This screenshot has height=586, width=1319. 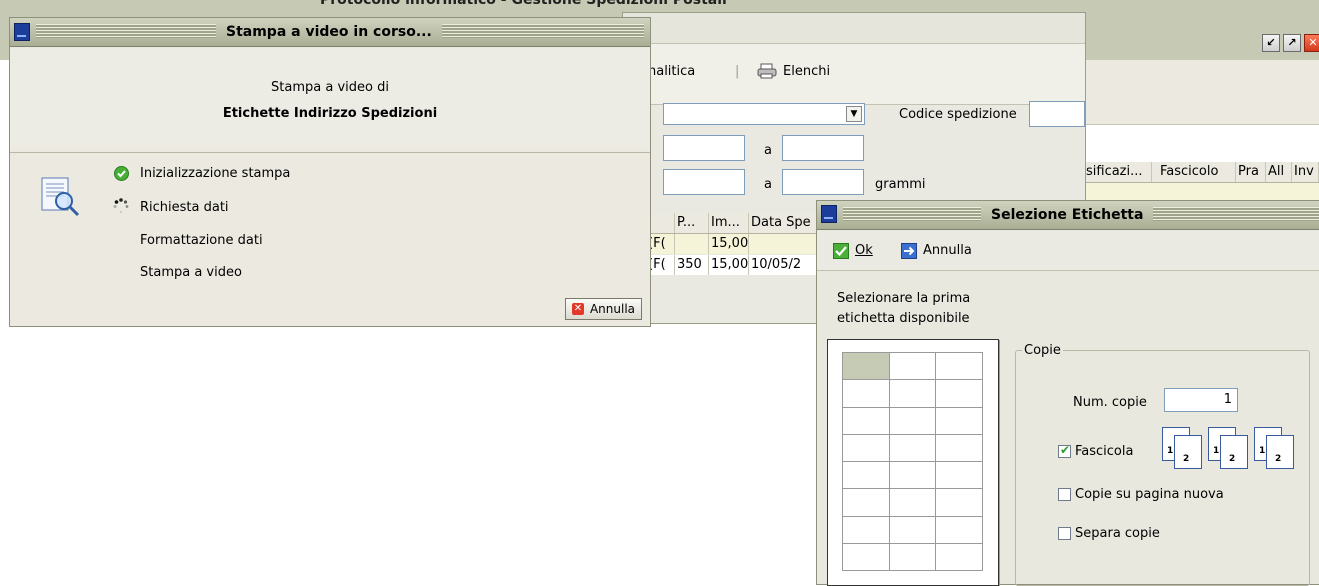 What do you see at coordinates (704, 182) in the screenshot?
I see `weight-from-input` at bounding box center [704, 182].